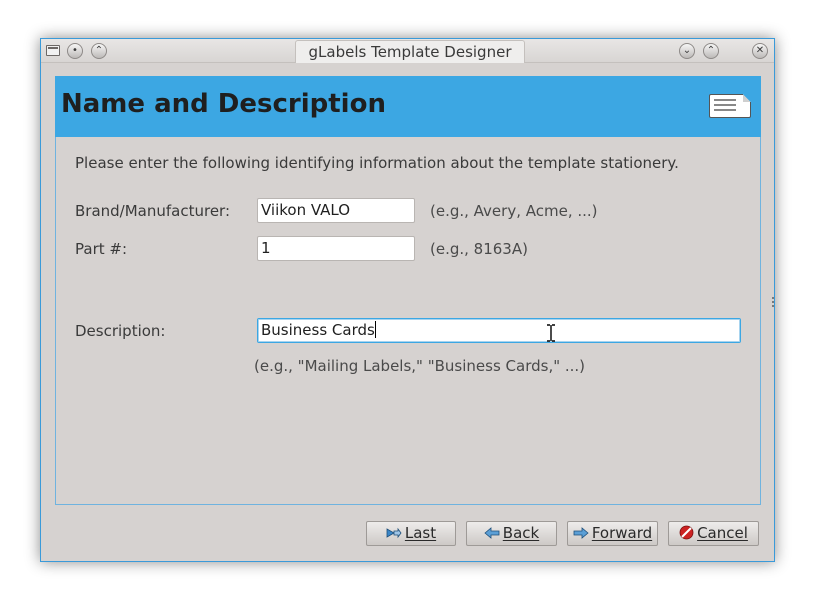  I want to click on text-cursor-icon, so click(551, 333).